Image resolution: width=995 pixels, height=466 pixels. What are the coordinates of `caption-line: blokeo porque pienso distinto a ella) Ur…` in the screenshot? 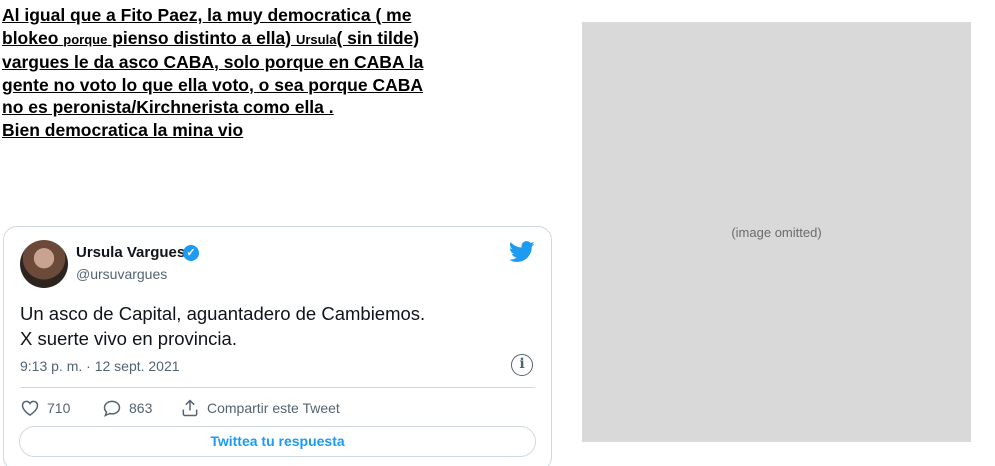 It's located at (282, 39).